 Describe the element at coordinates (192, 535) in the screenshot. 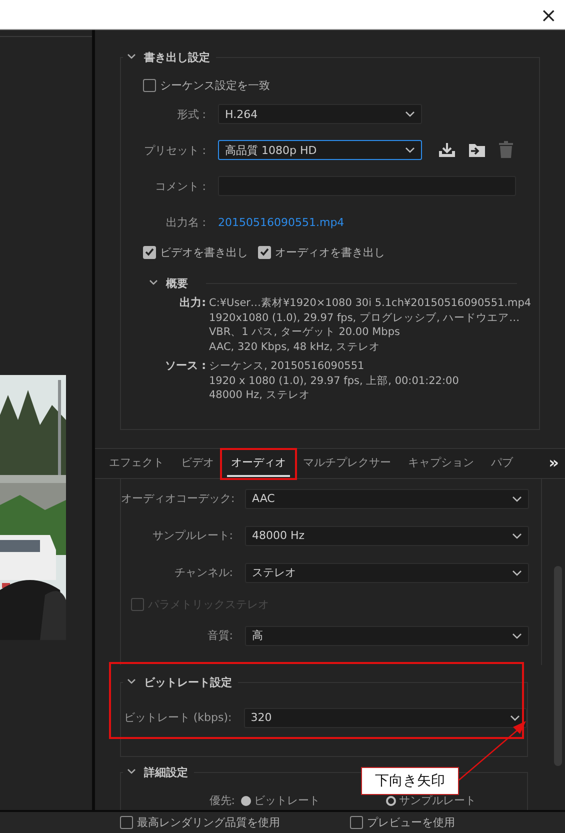

I see `field-label: サンプルレート:` at that location.